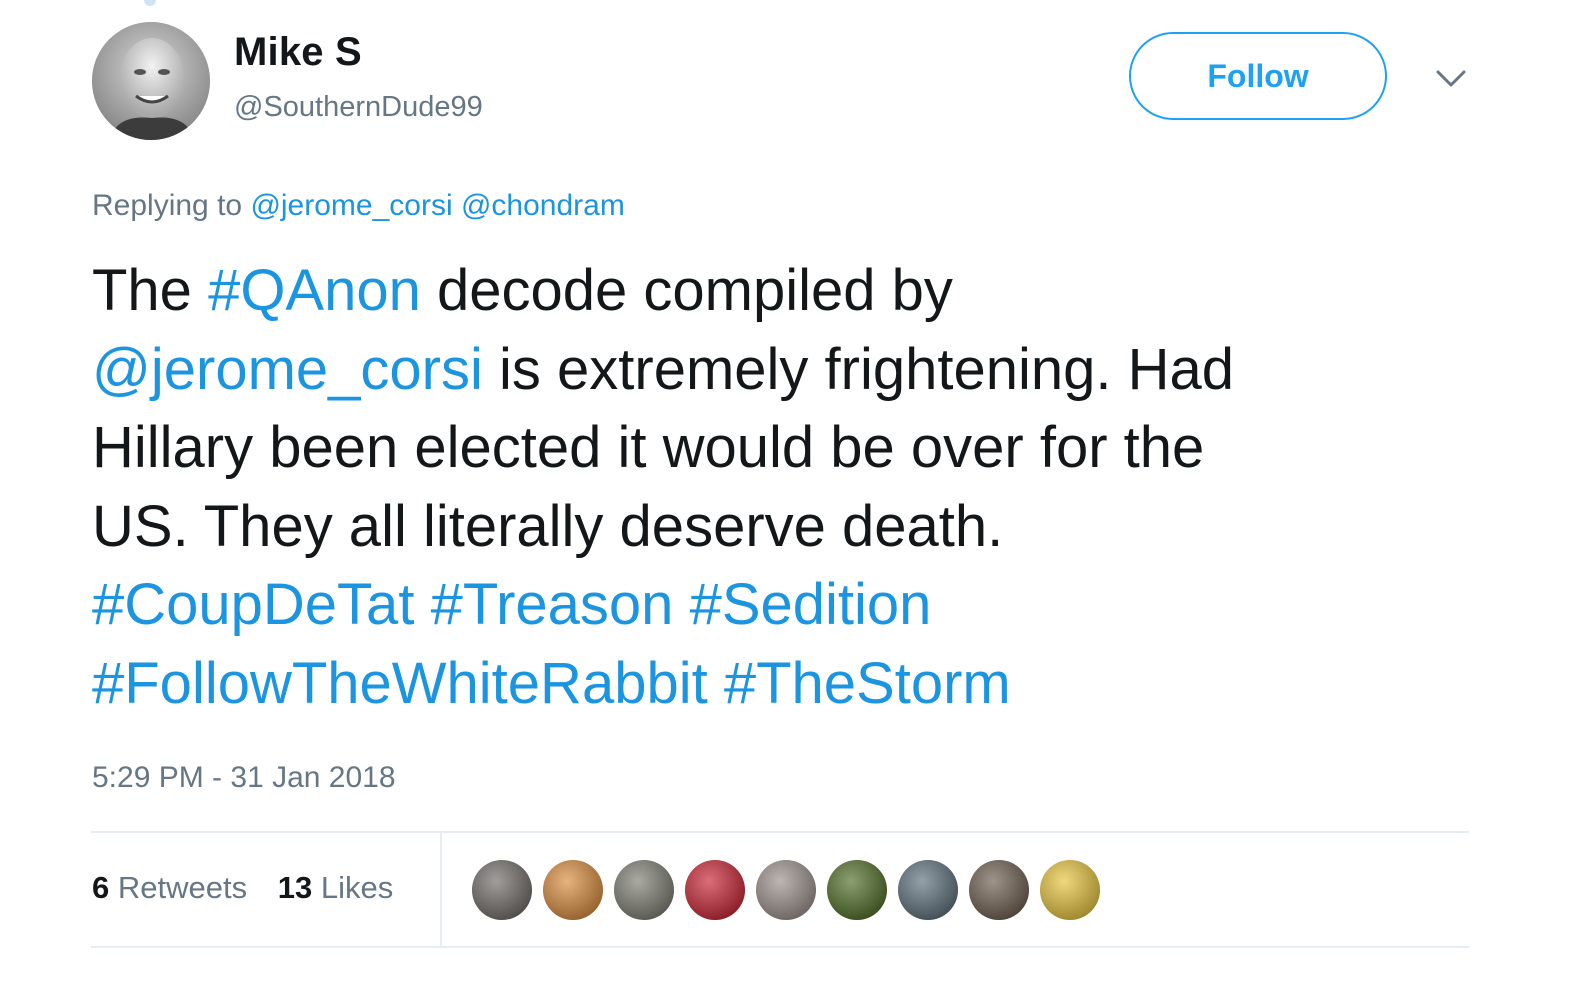  Describe the element at coordinates (811, 604) in the screenshot. I see `hashtag-link: #Sedition` at that location.